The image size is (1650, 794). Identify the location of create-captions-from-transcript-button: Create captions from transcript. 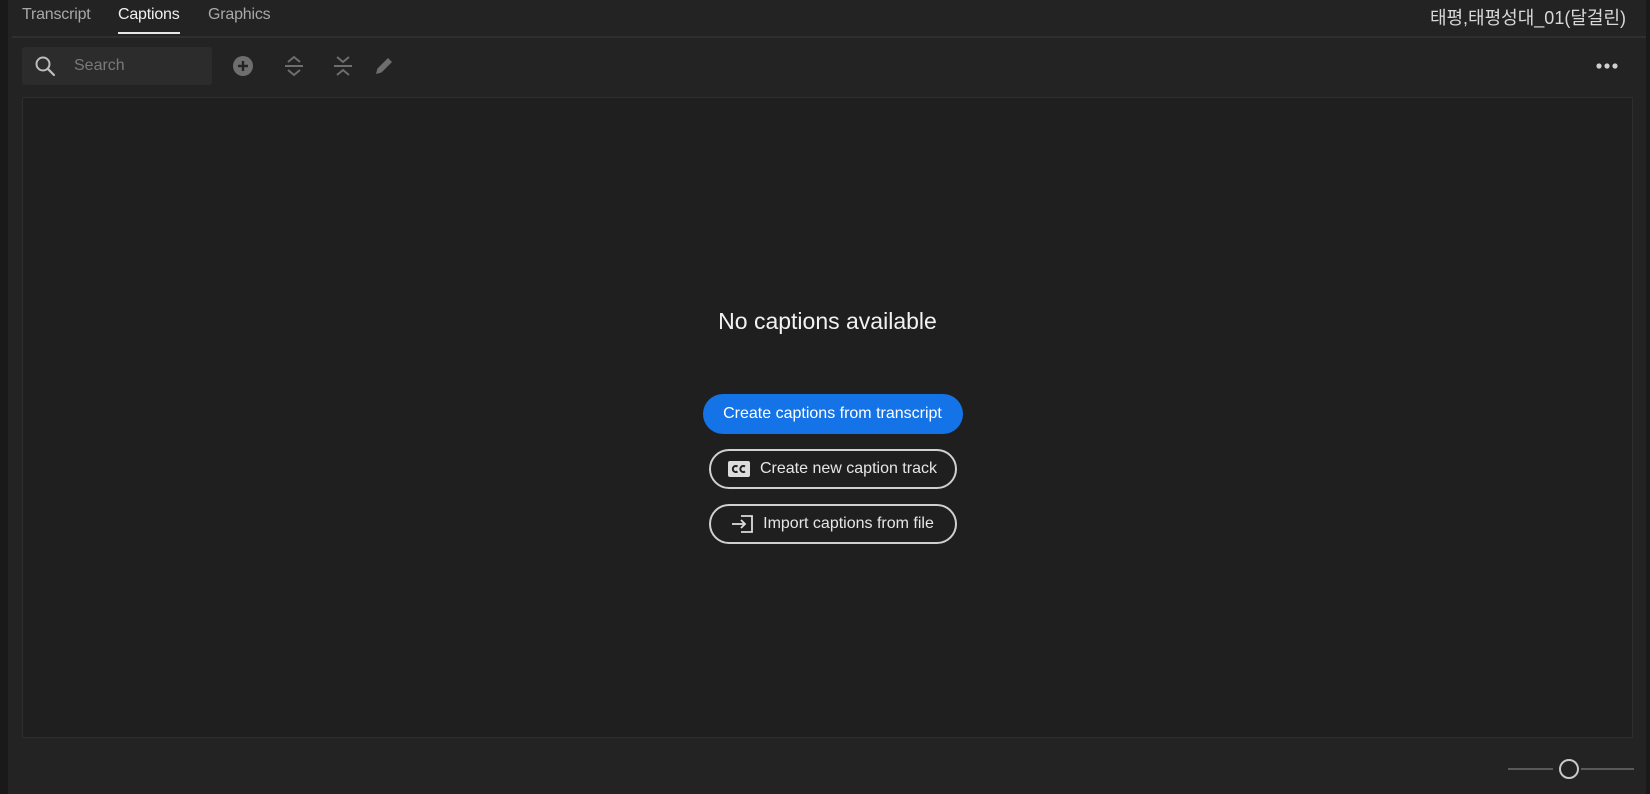
(832, 414).